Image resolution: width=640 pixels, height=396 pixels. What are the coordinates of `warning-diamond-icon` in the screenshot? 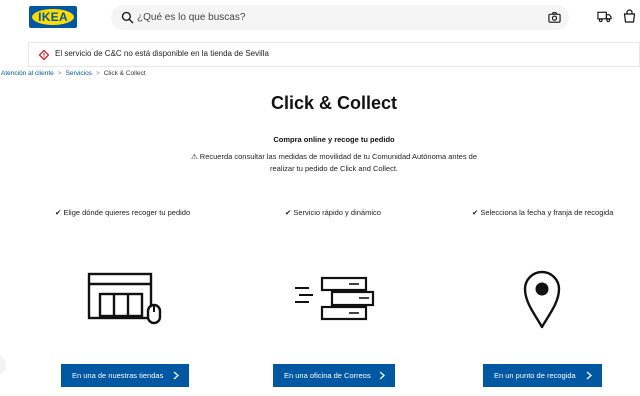 It's located at (44, 55).